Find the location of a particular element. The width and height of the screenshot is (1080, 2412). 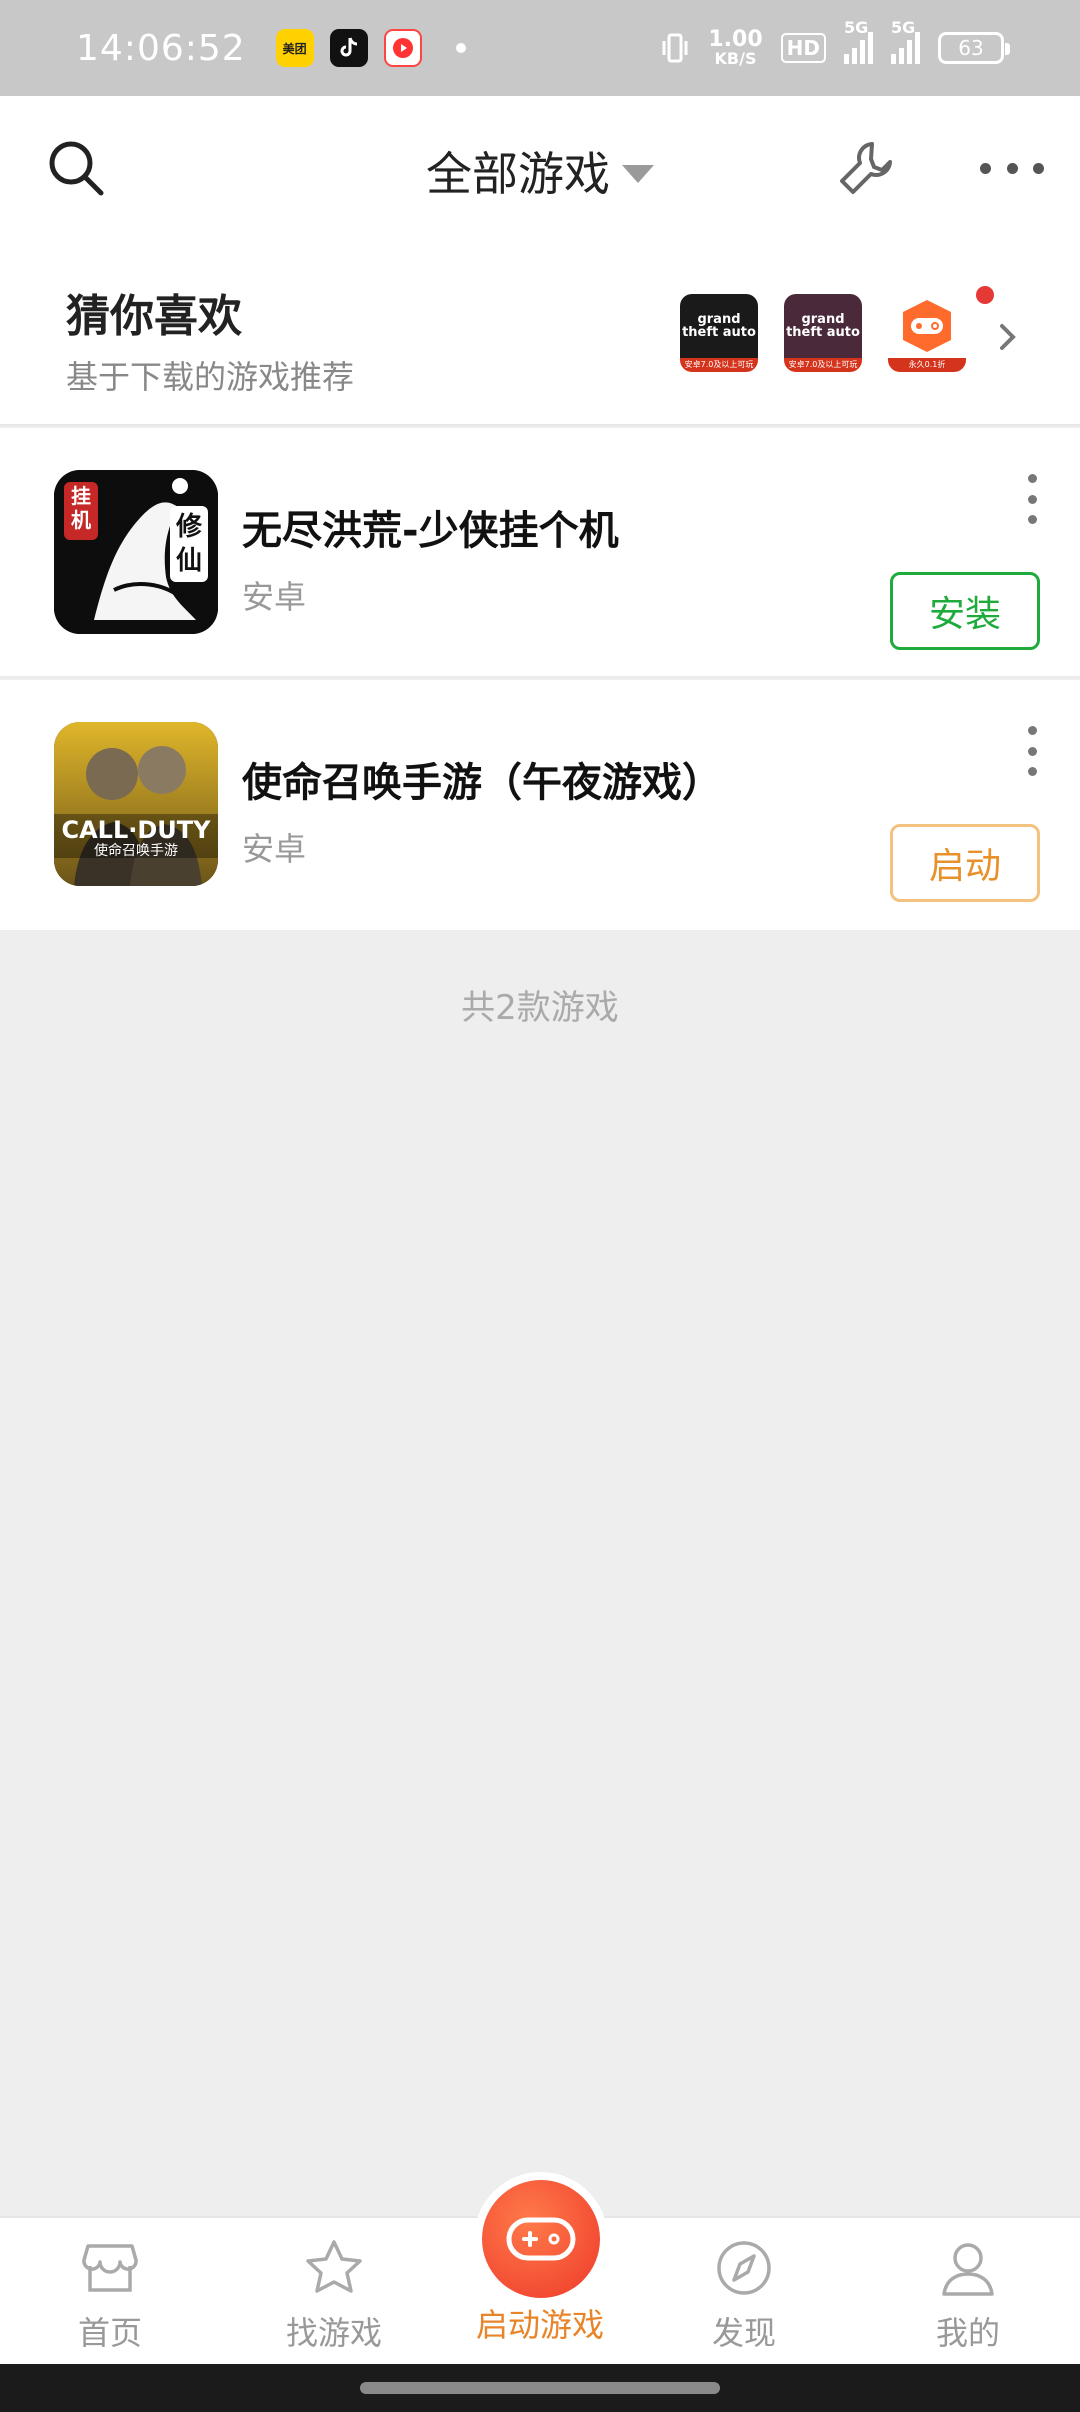

game-row: 挂机 修仙 无尽洪荒-少侠挂个机 安卓 安装 is located at coordinates (540, 553).